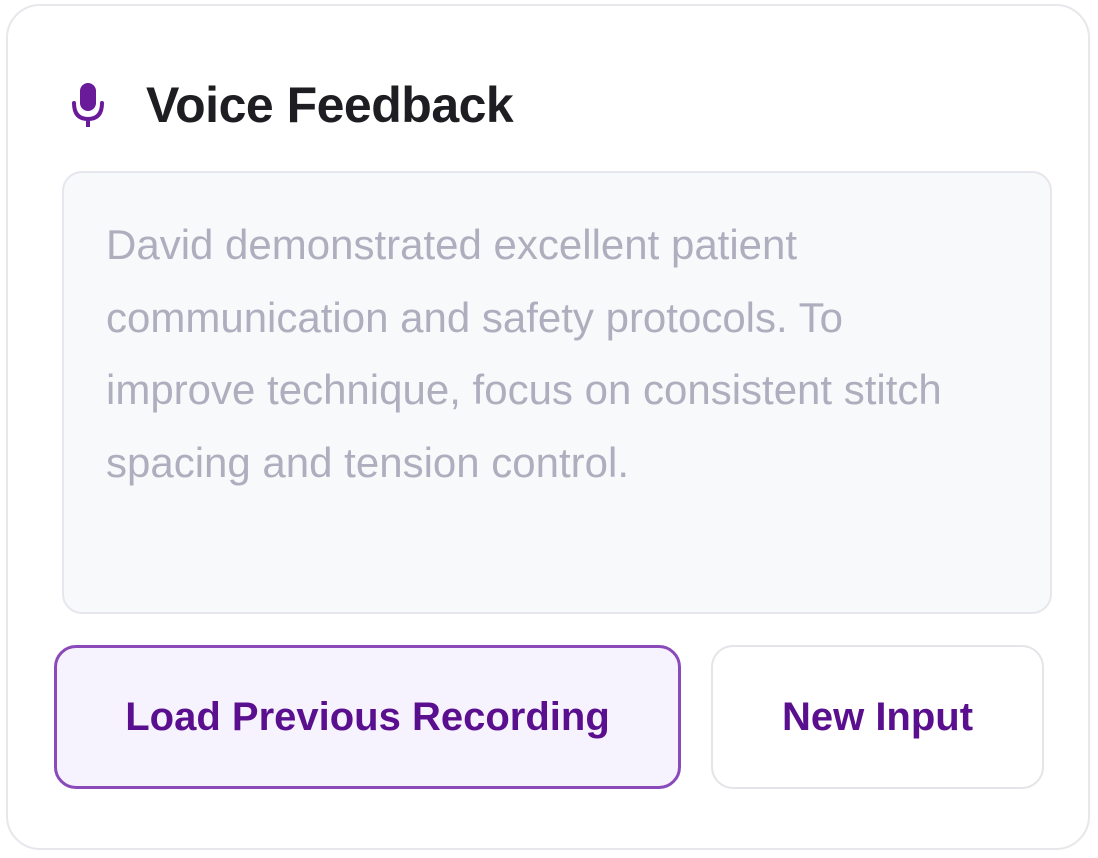  Describe the element at coordinates (877, 717) in the screenshot. I see `new-input-button: New Input` at that location.